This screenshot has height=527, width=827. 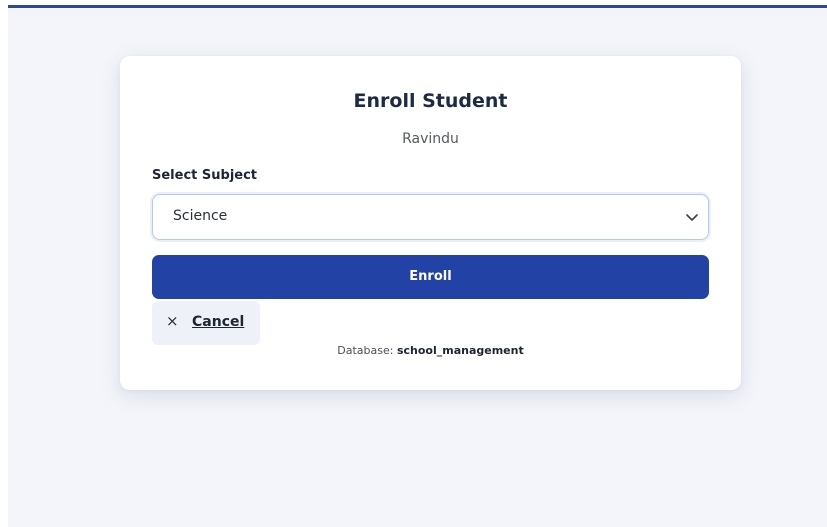 I want to click on database-info: Database: school_management, so click(x=430, y=350).